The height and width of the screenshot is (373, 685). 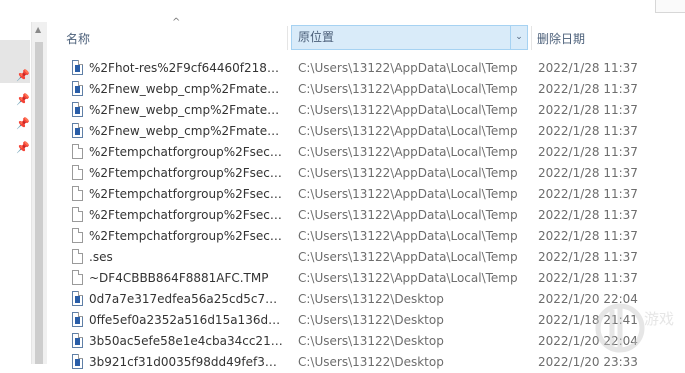 I want to click on scroll-up-arrow-icon: ▲, so click(x=38, y=29).